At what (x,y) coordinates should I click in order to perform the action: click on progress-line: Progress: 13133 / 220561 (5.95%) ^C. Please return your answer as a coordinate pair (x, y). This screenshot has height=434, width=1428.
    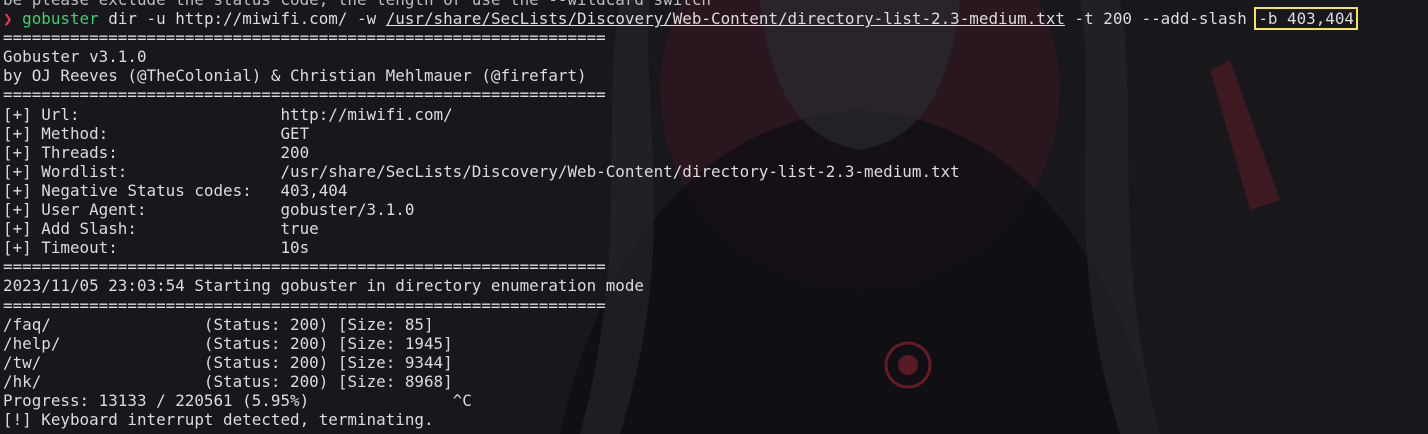
    Looking at the image, I should click on (237, 400).